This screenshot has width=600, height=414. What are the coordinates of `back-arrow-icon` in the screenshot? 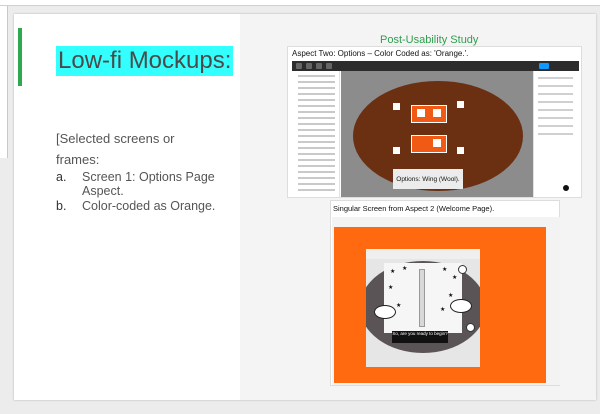 It's located at (462, 269).